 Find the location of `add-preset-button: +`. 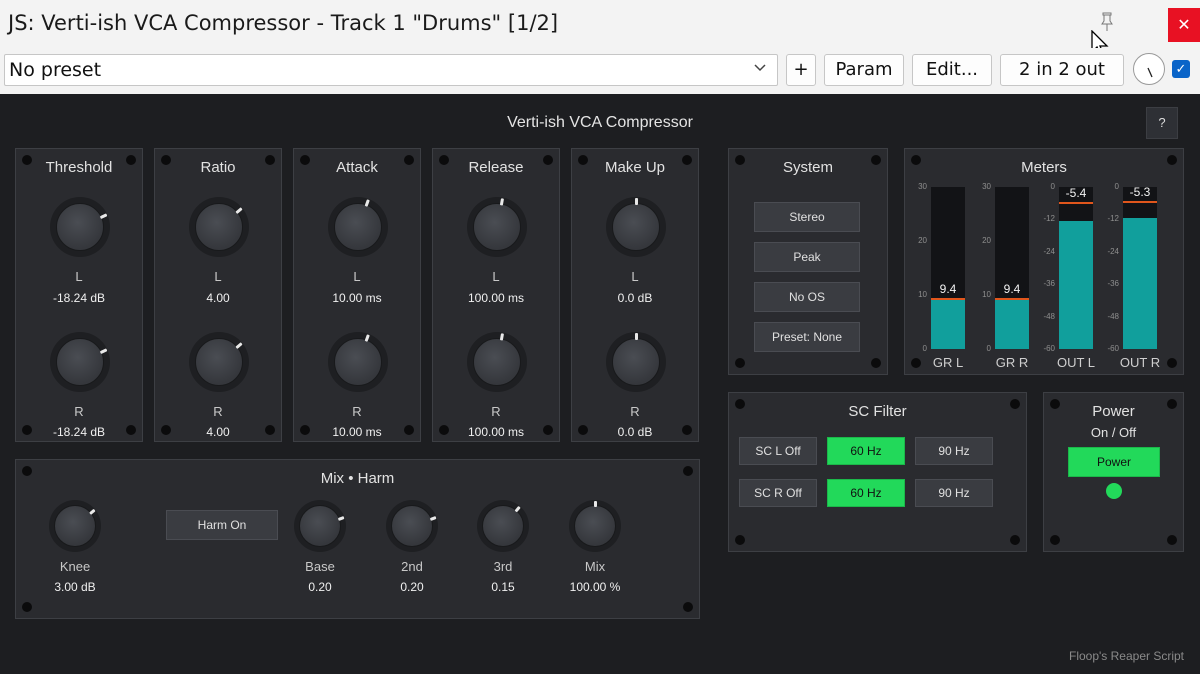

add-preset-button: + is located at coordinates (801, 70).